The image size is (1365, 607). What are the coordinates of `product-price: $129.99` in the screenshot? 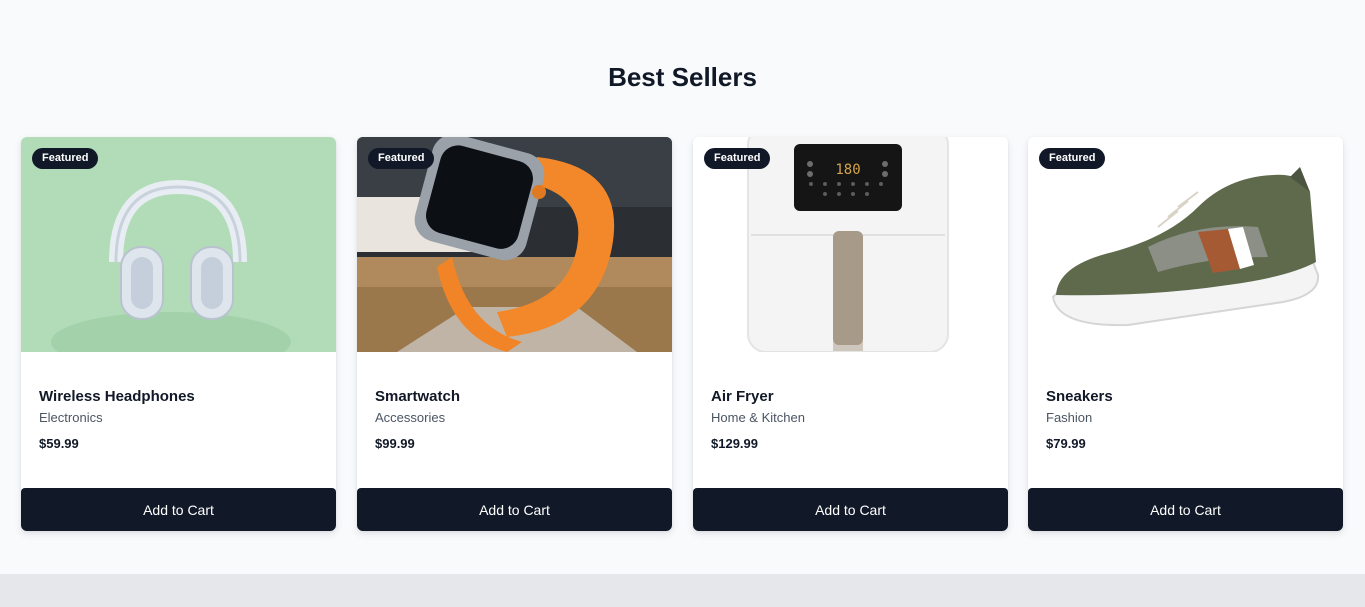 It's located at (734, 443).